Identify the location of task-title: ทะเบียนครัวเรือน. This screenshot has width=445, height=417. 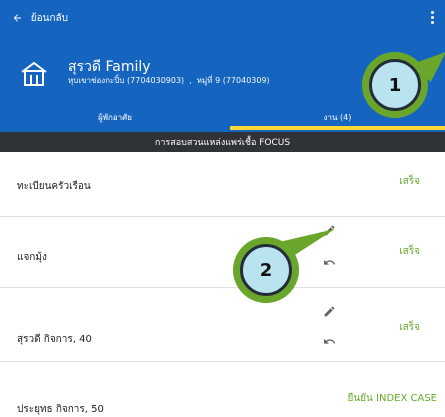
(54, 186).